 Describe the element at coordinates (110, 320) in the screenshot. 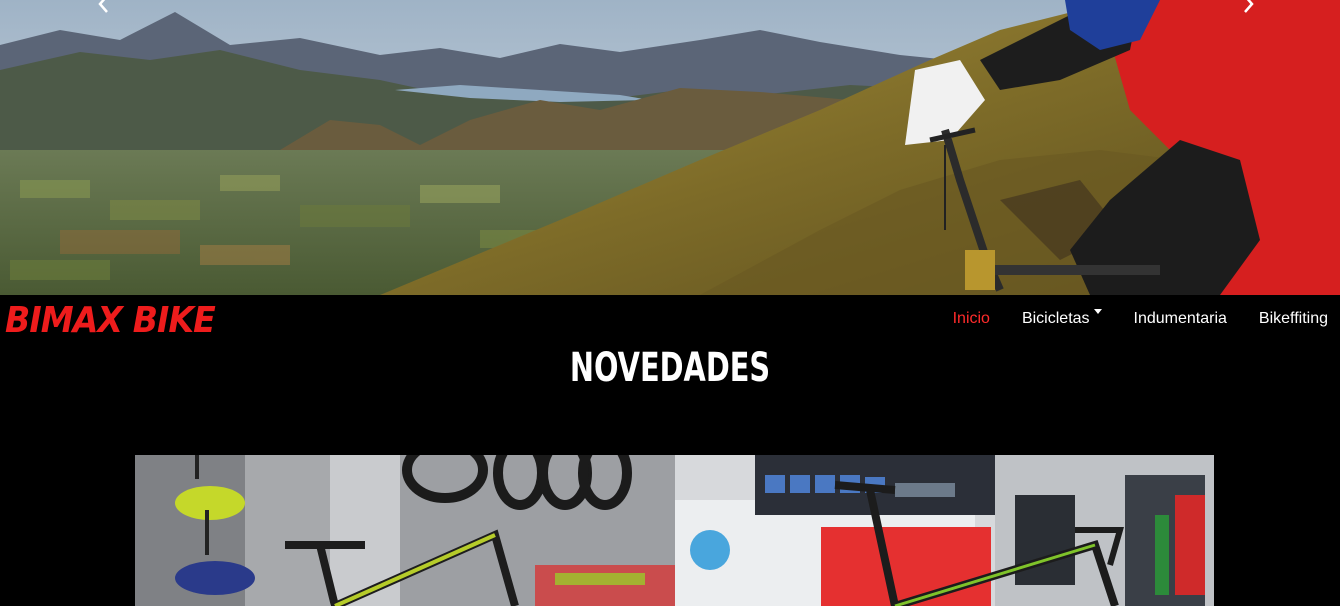

I see `brand-logo: BIMAX BIKE` at that location.